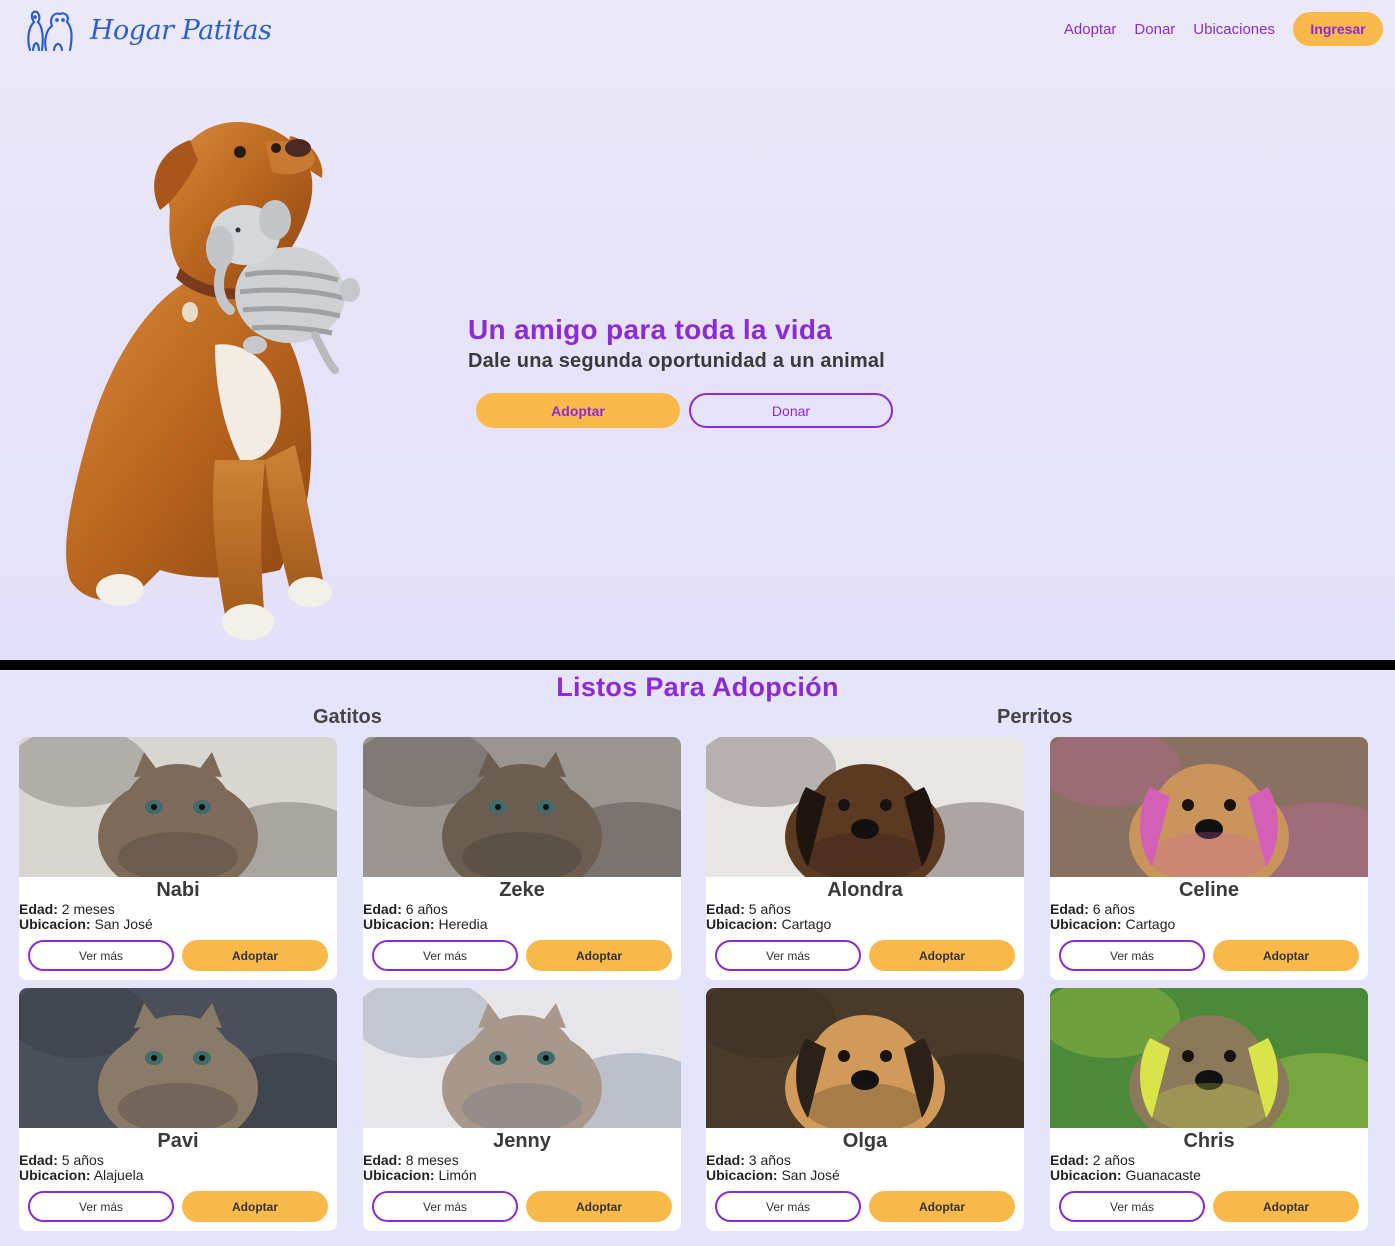  What do you see at coordinates (865, 890) in the screenshot?
I see `pet-name: Alondra` at bounding box center [865, 890].